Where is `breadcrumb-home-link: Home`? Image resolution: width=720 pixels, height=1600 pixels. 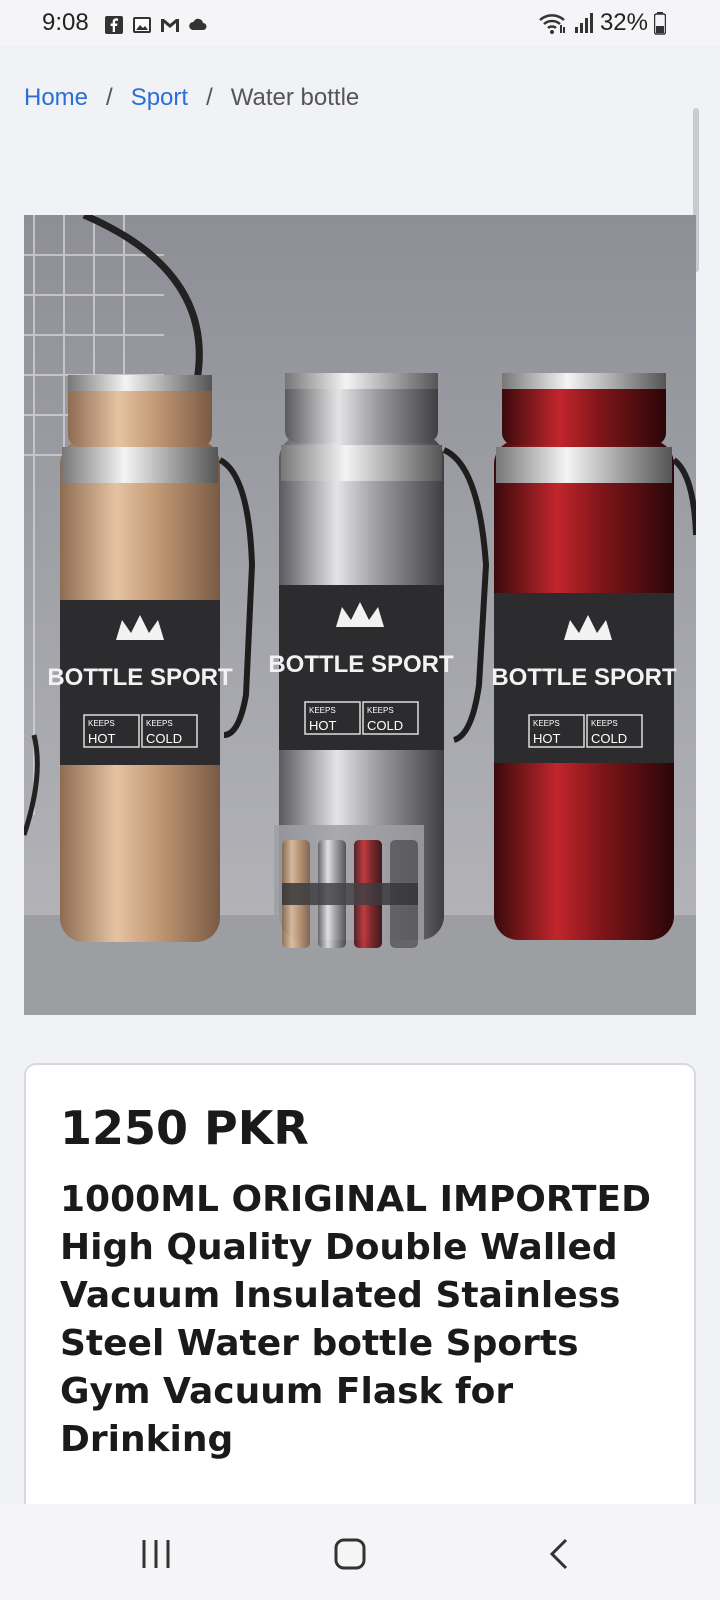
breadcrumb-home-link: Home is located at coordinates (56, 98).